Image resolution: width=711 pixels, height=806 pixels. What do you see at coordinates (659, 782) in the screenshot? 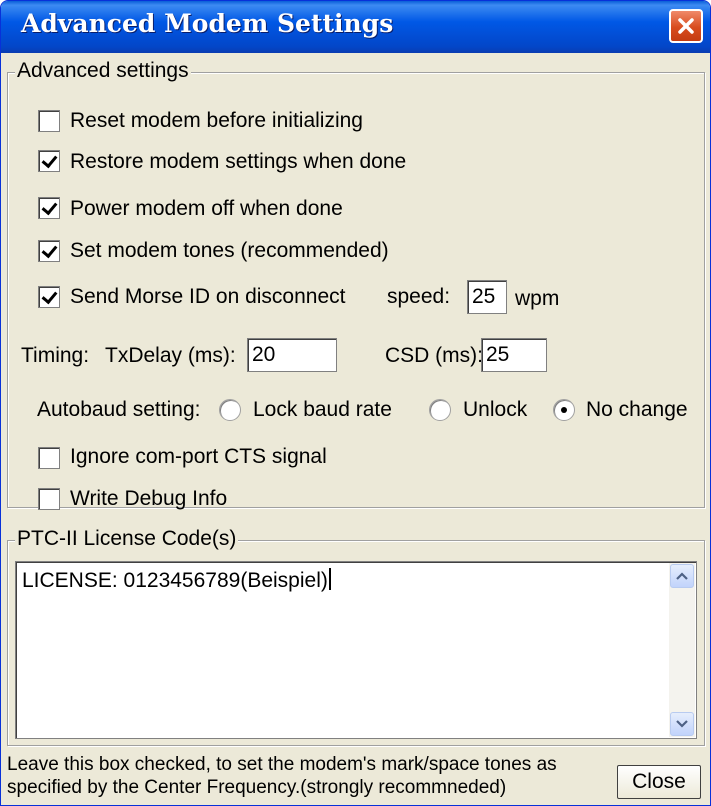
I see `close-button: Close` at bounding box center [659, 782].